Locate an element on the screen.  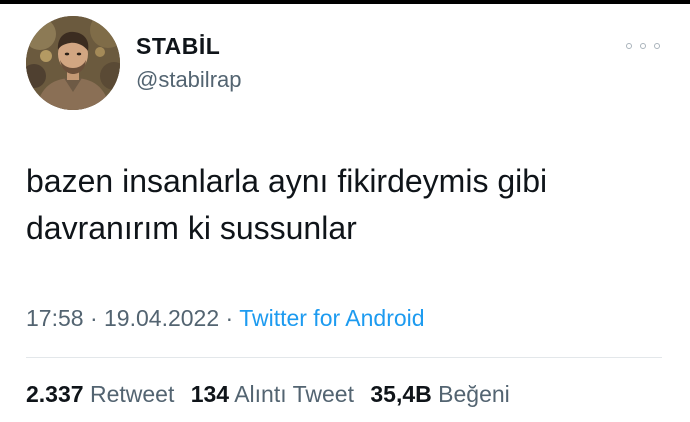
tweet-time: 17:58 is located at coordinates (55, 318).